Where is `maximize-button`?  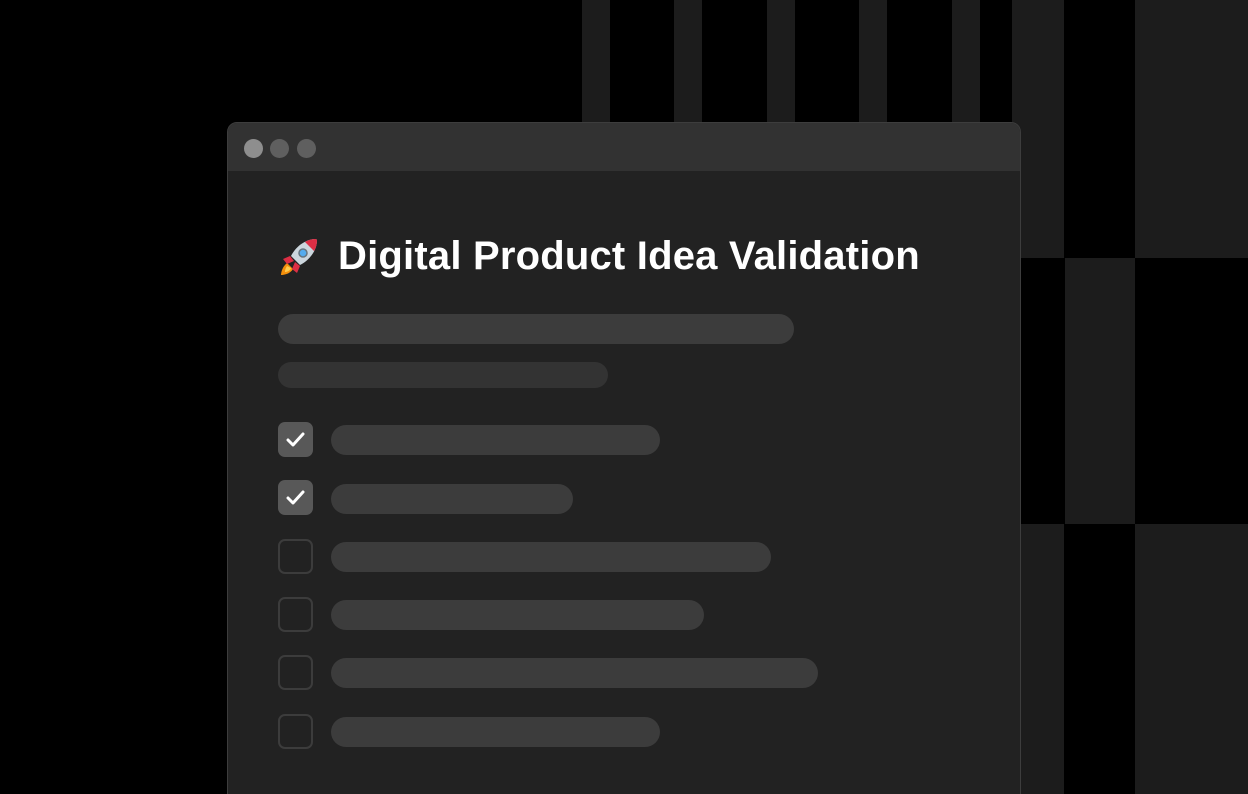
maximize-button is located at coordinates (306, 148).